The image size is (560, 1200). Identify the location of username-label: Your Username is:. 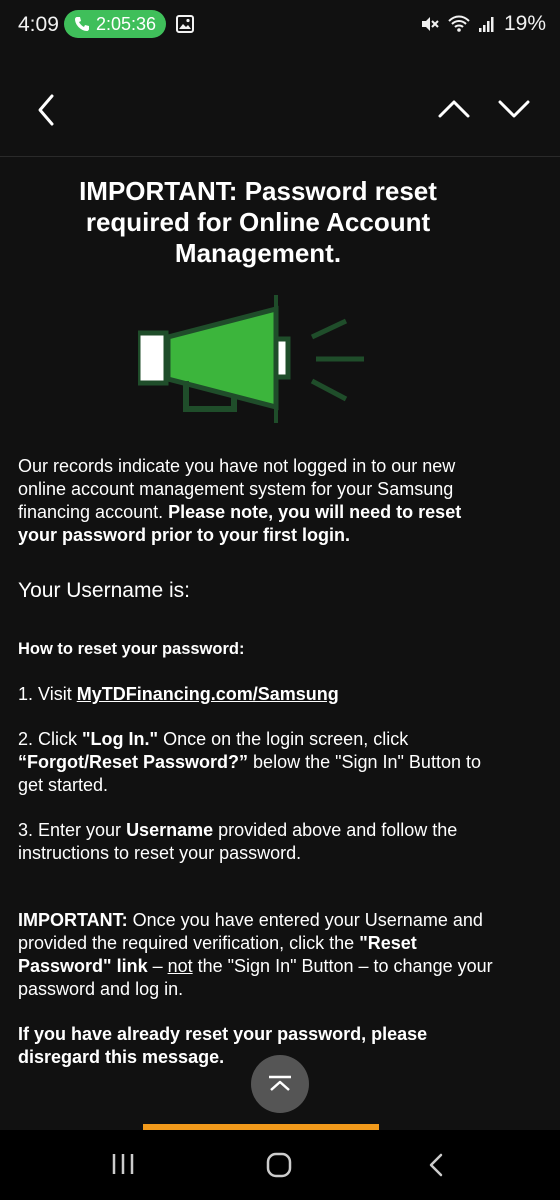
(104, 590).